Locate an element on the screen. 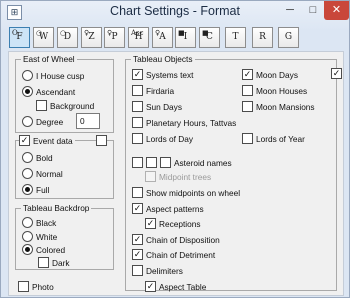 Image resolution: width=350 pixels, height=298 pixels. event-data-checkbox: ✓ Event data is located at coordinates (47, 141).